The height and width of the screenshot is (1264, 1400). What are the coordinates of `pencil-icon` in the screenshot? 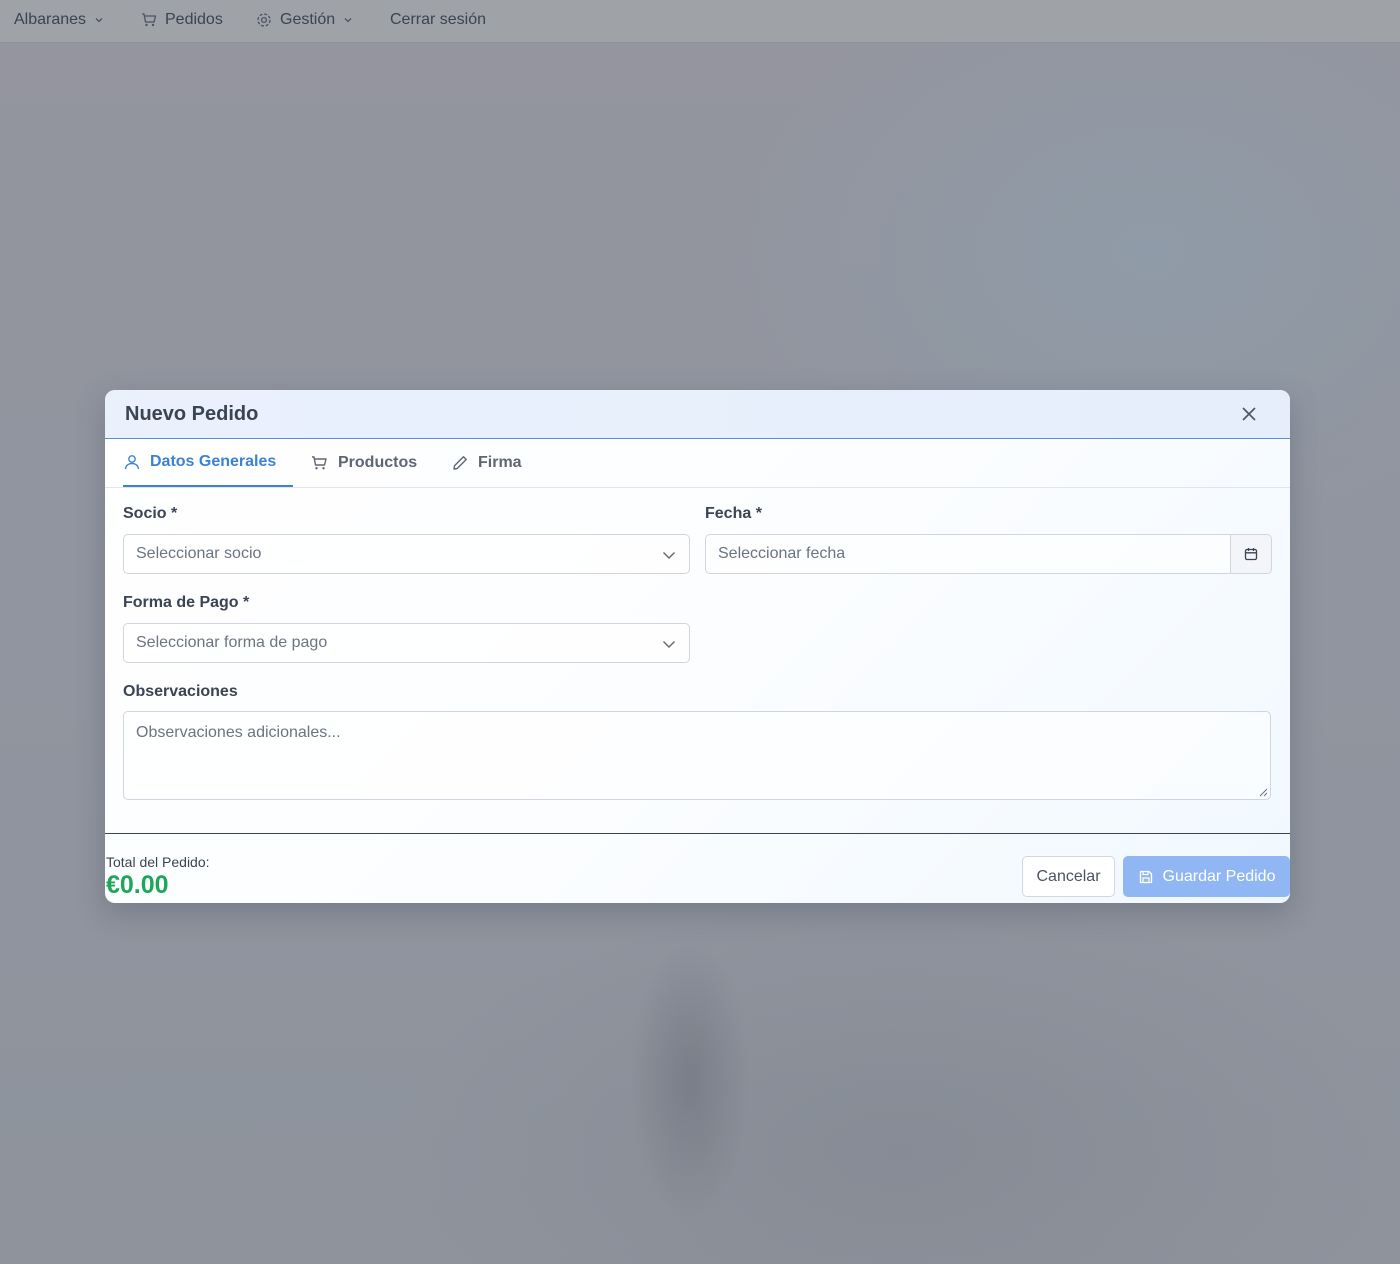 It's located at (460, 463).